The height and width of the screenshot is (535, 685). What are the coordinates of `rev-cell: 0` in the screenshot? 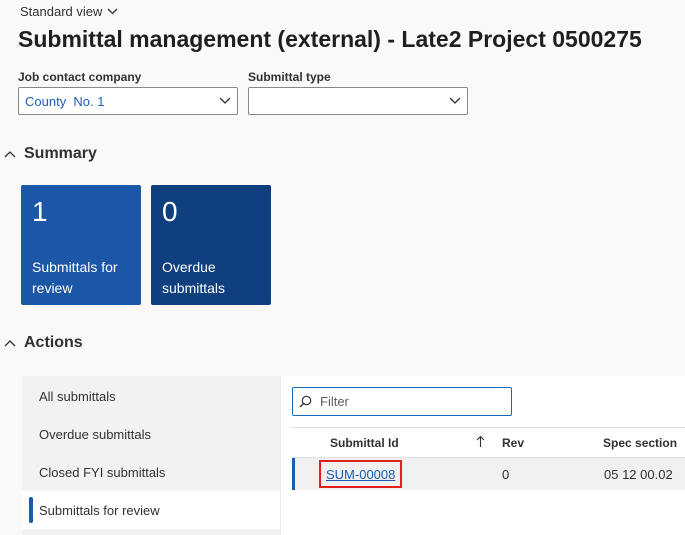 It's located at (506, 474).